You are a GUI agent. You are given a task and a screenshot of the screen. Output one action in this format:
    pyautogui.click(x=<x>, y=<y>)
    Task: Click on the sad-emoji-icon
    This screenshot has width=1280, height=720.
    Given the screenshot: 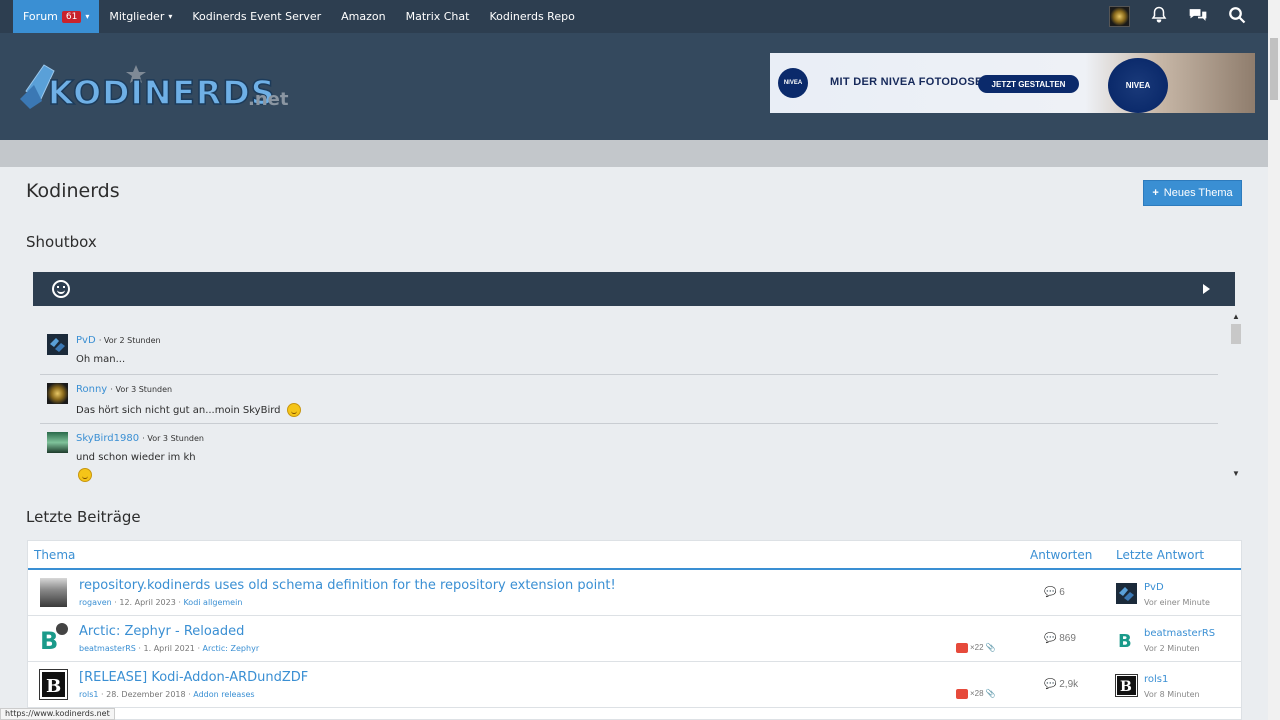 What is the action you would take?
    pyautogui.click(x=85, y=474)
    